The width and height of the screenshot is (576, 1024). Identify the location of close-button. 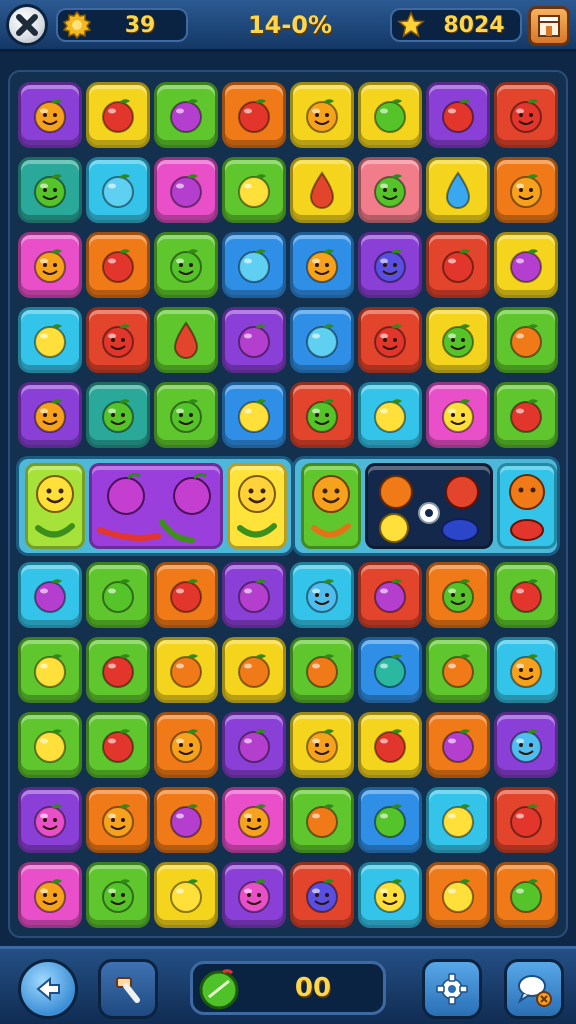
(27, 25).